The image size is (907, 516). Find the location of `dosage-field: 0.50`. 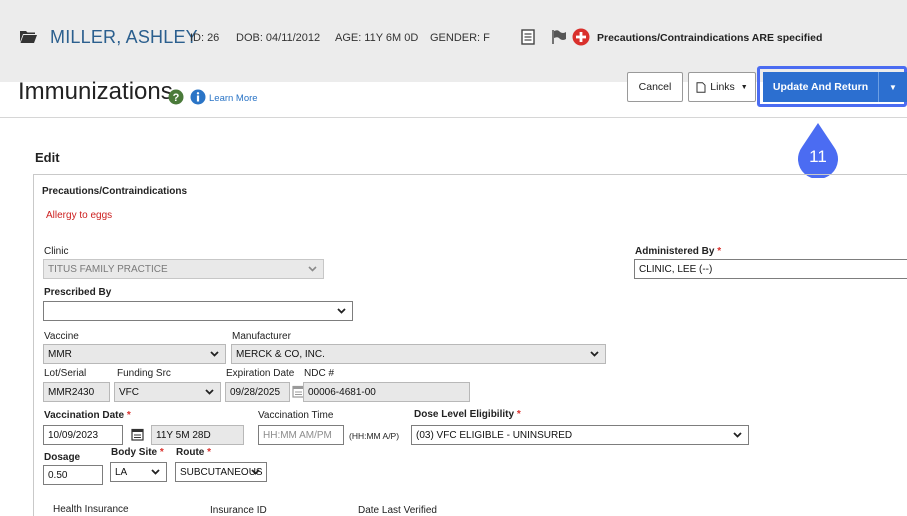

dosage-field: 0.50 is located at coordinates (73, 475).